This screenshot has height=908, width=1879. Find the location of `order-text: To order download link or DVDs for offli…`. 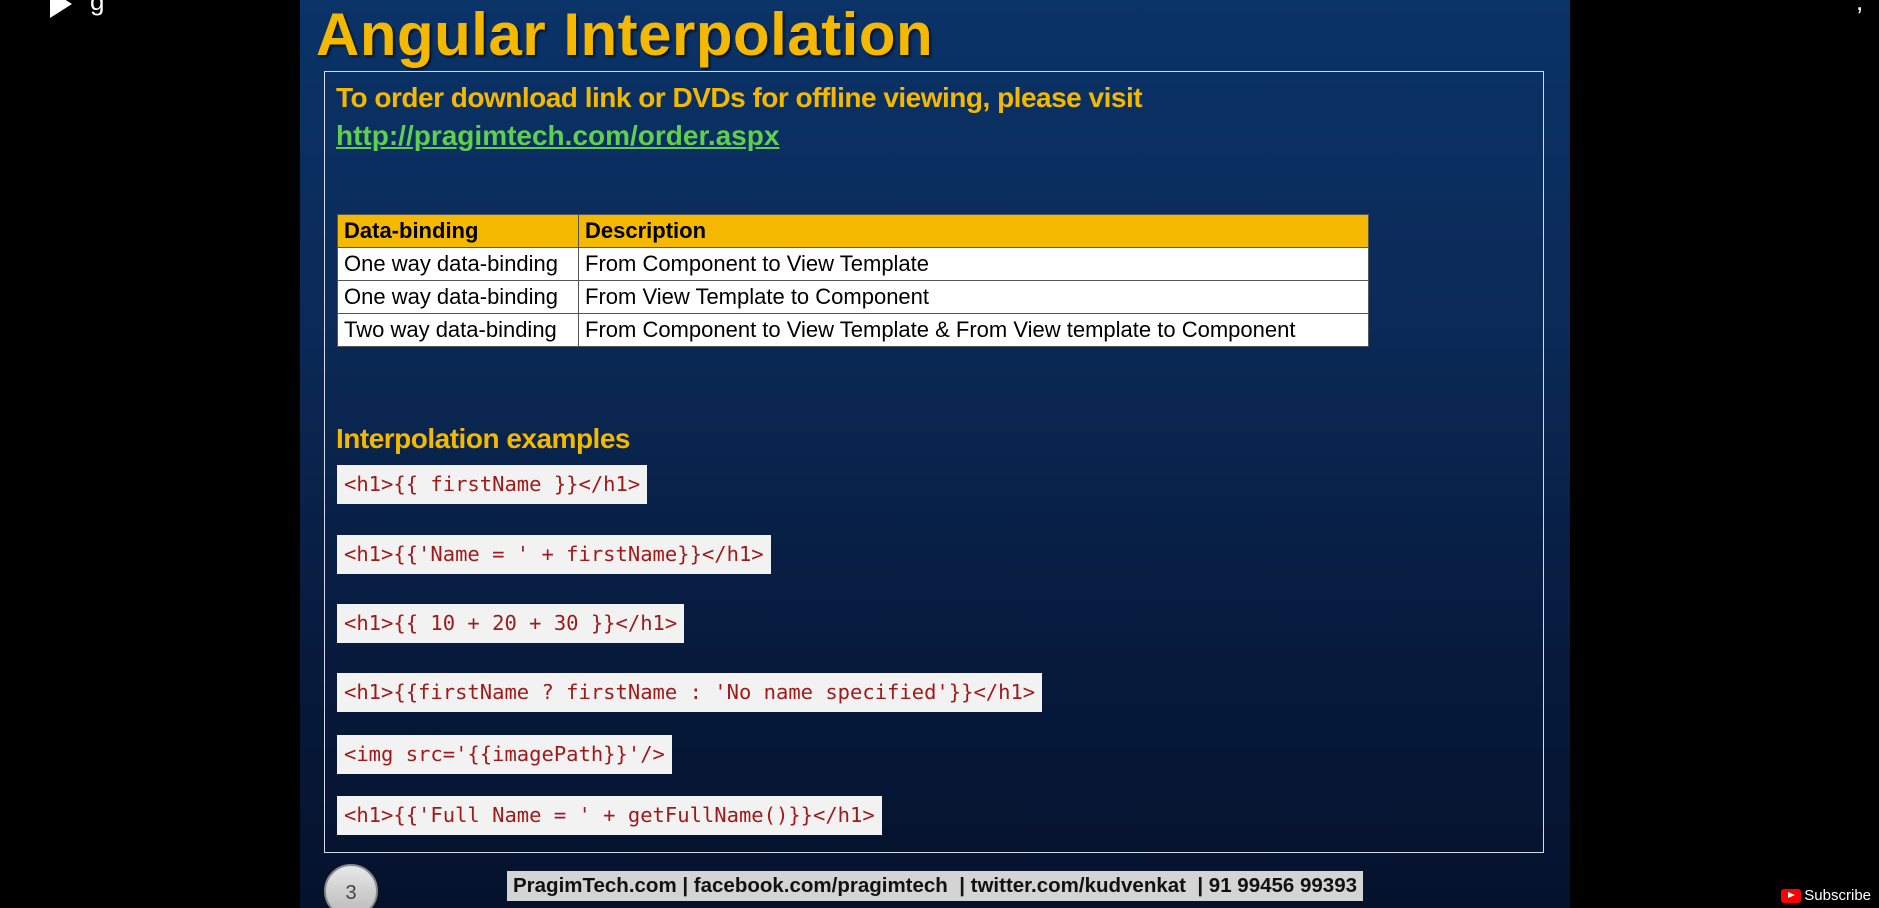

order-text: To order download link or DVDs for offli… is located at coordinates (739, 97).